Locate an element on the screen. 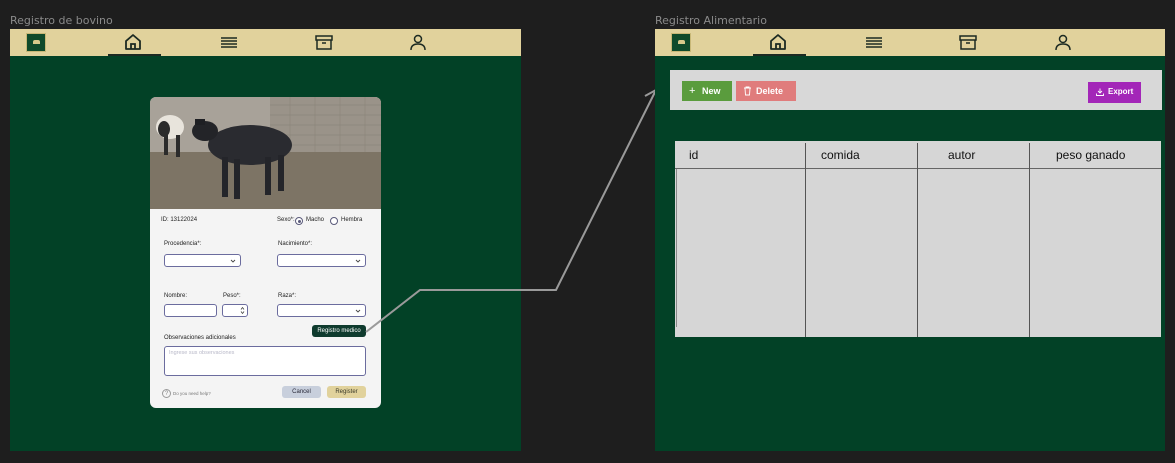 The width and height of the screenshot is (1175, 463). radio-hembra-label: Hembra is located at coordinates (352, 220).